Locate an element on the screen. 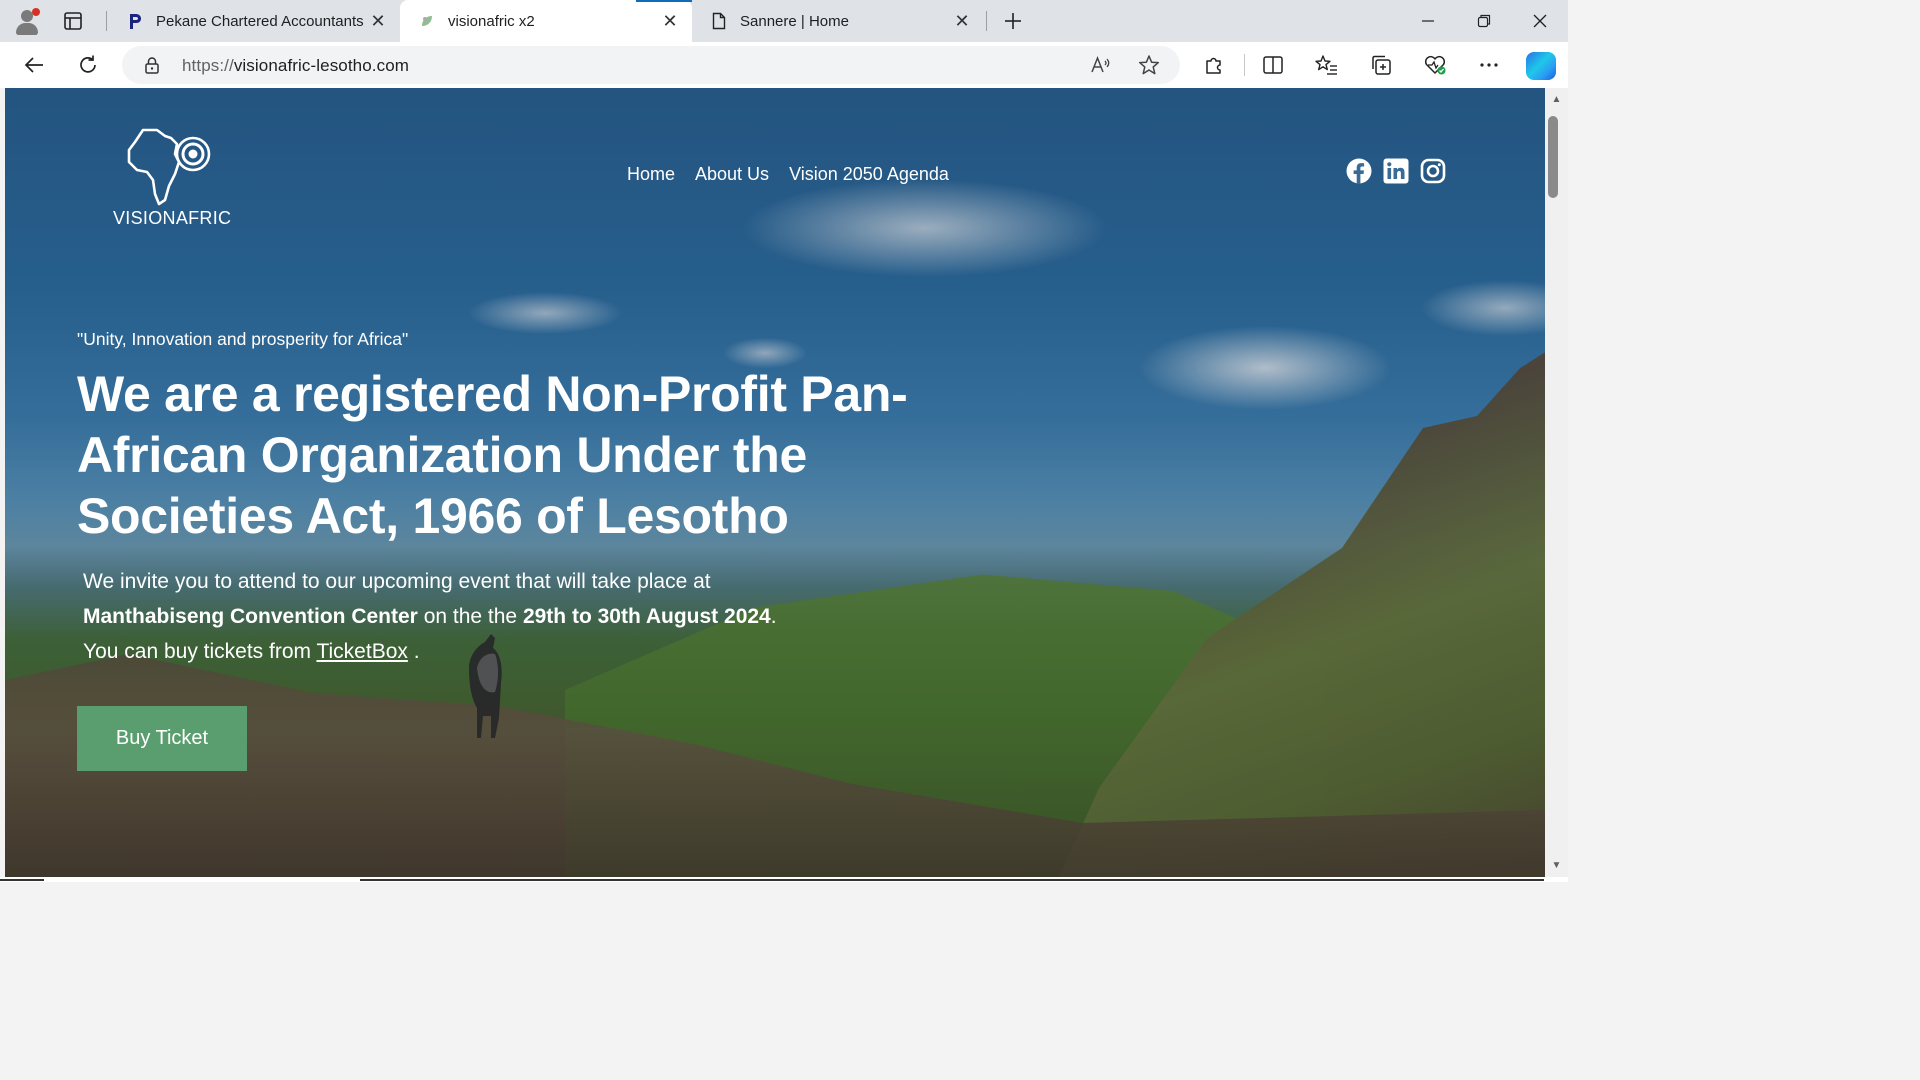 This screenshot has width=1920, height=1080. document-icon is located at coordinates (719, 21).